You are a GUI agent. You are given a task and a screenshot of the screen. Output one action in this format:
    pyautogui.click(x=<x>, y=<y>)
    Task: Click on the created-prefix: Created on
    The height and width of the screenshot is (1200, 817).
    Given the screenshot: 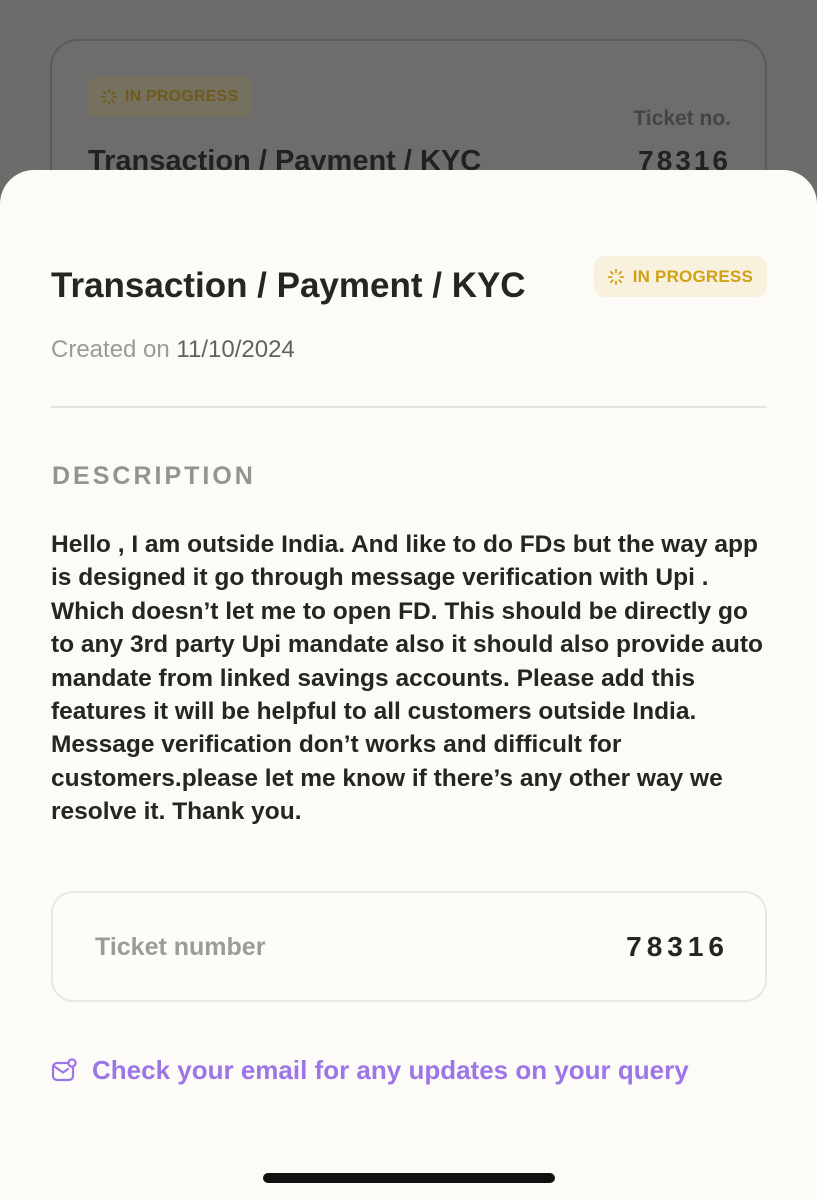 What is the action you would take?
    pyautogui.click(x=114, y=349)
    